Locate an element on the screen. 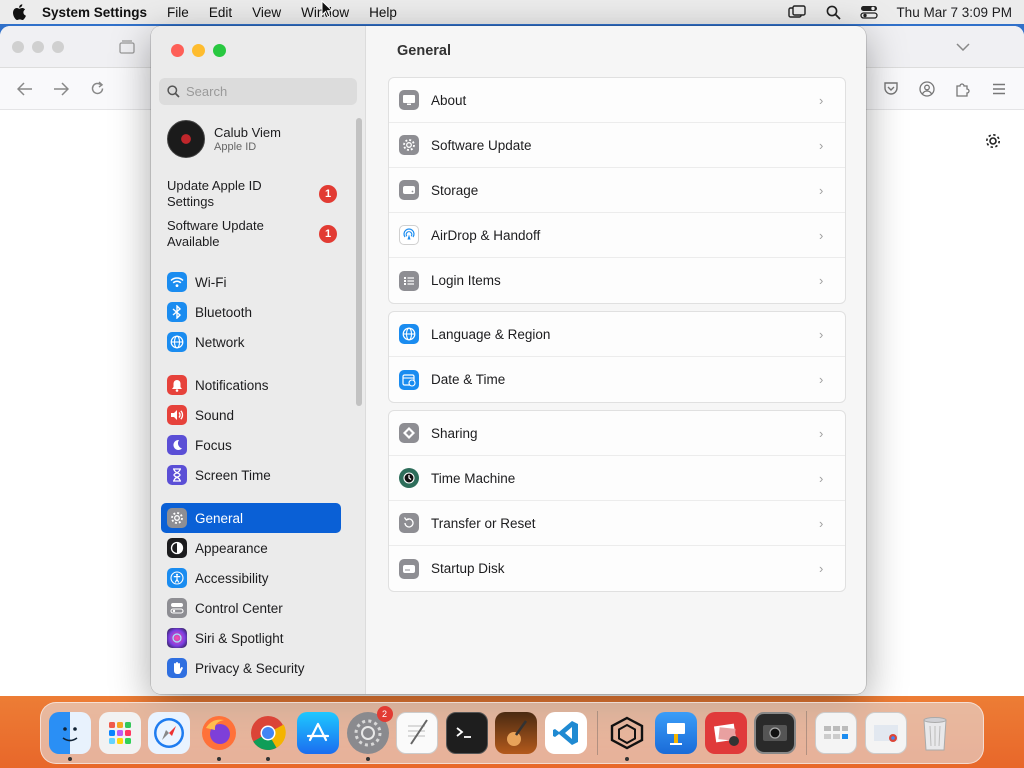 This screenshot has width=1024, height=768. sidebar-item-control-center: Control Center is located at coordinates (251, 608).